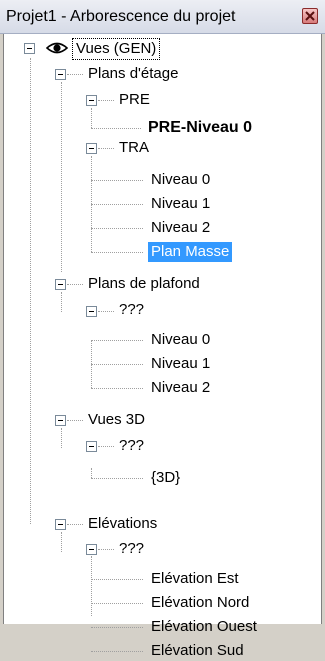 The image size is (325, 661). Describe the element at coordinates (134, 148) in the screenshot. I see `tree-node-tra: TRA` at that location.